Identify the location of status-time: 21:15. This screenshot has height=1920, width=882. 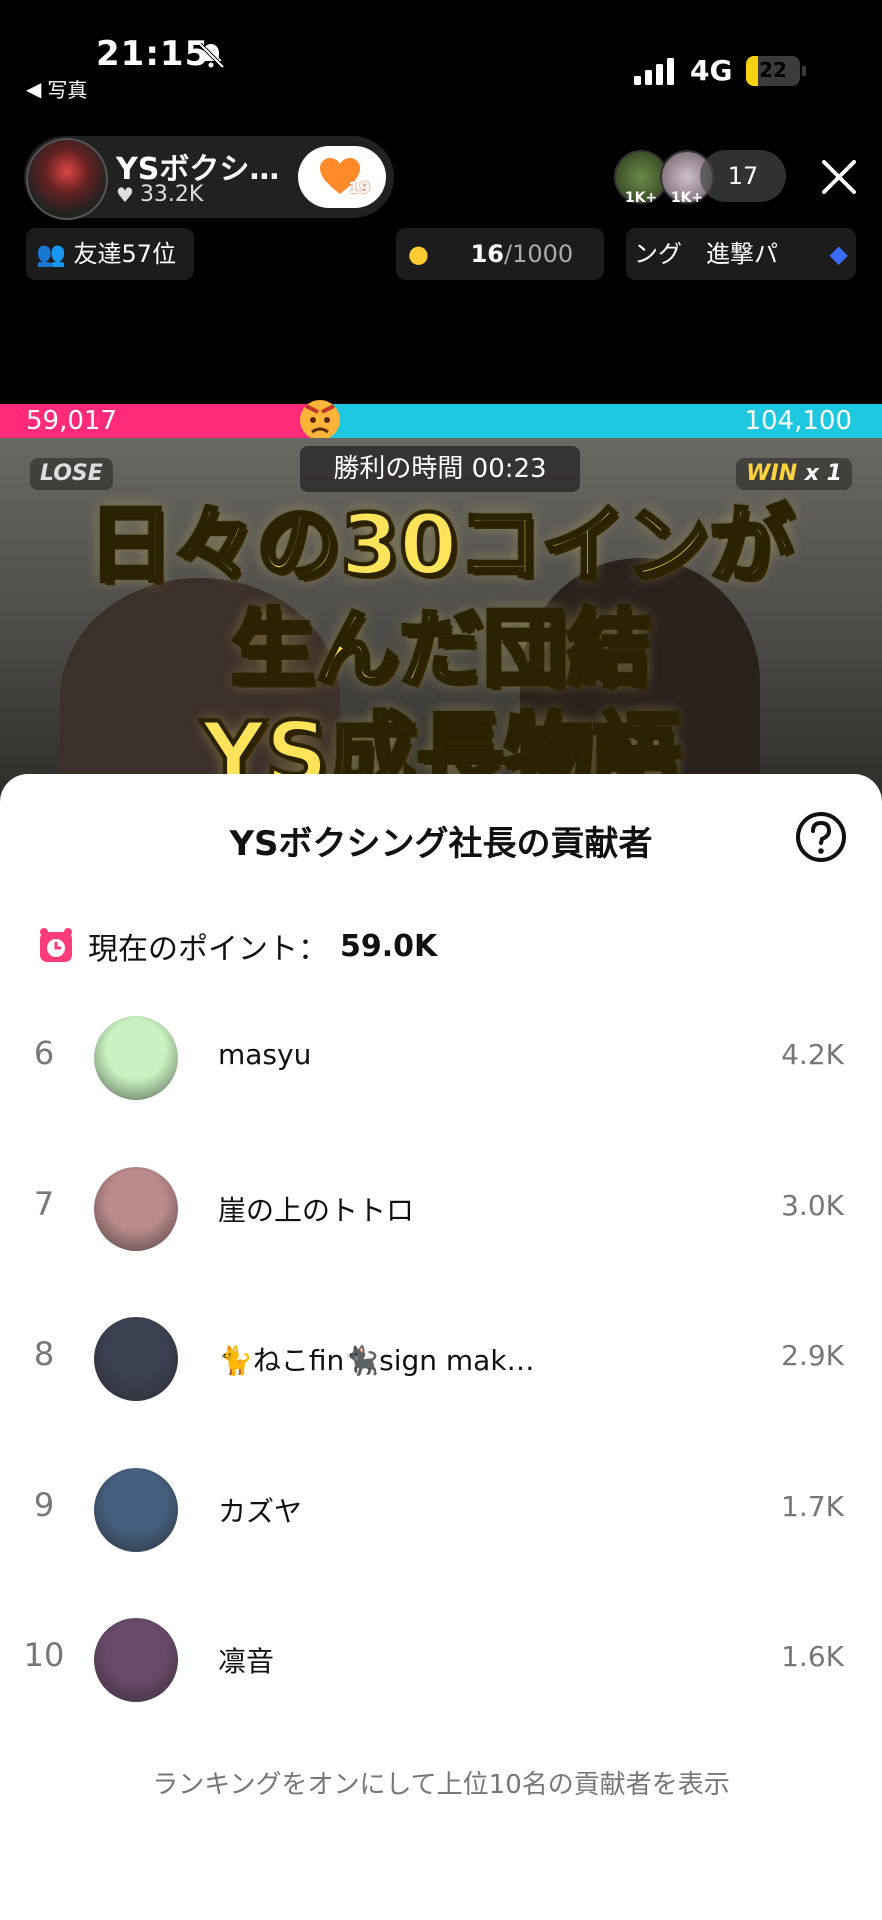
(153, 54).